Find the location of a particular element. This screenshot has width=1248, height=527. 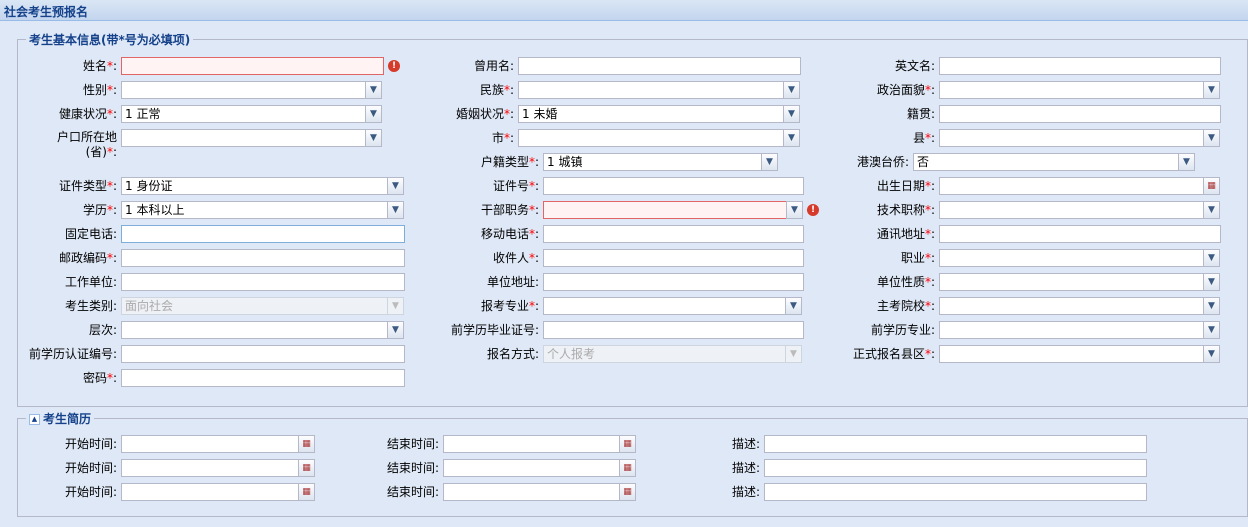

native_place-input is located at coordinates (1080, 114).